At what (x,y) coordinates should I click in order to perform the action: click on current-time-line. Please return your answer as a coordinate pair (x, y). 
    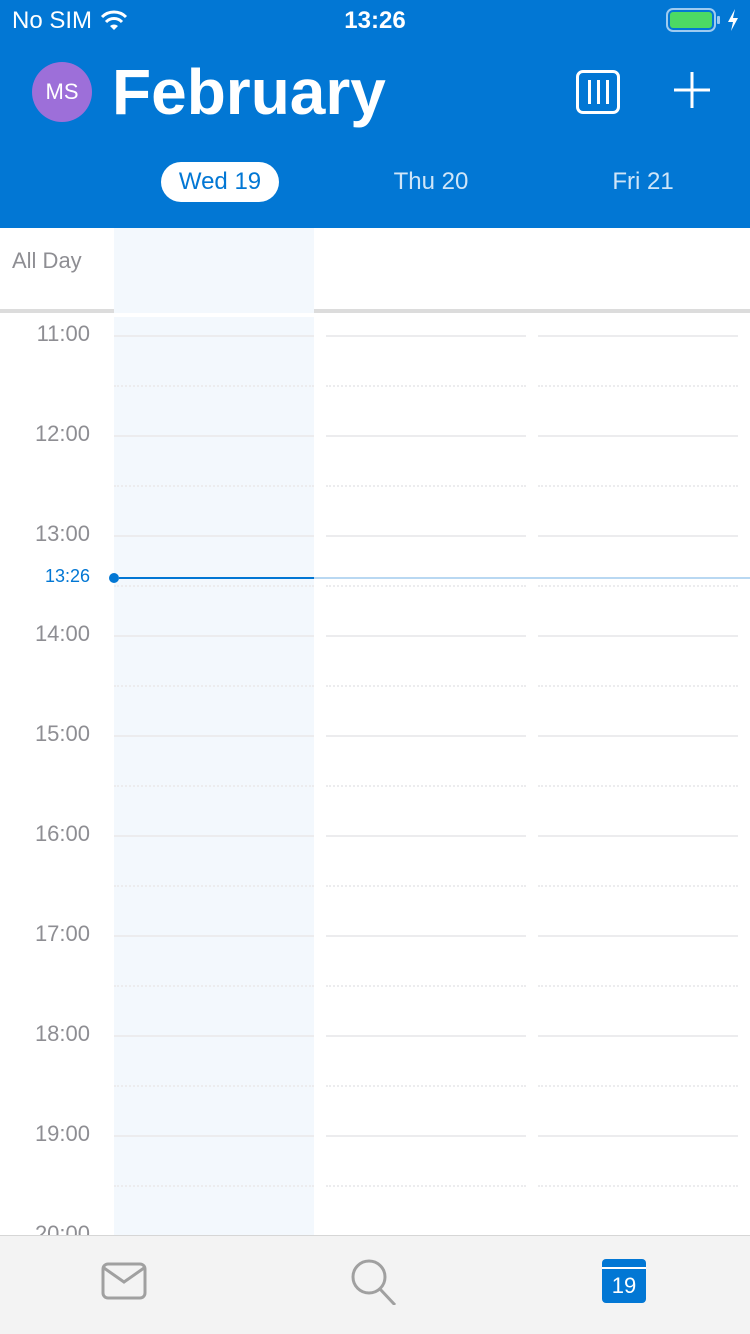
    Looking at the image, I should click on (216, 578).